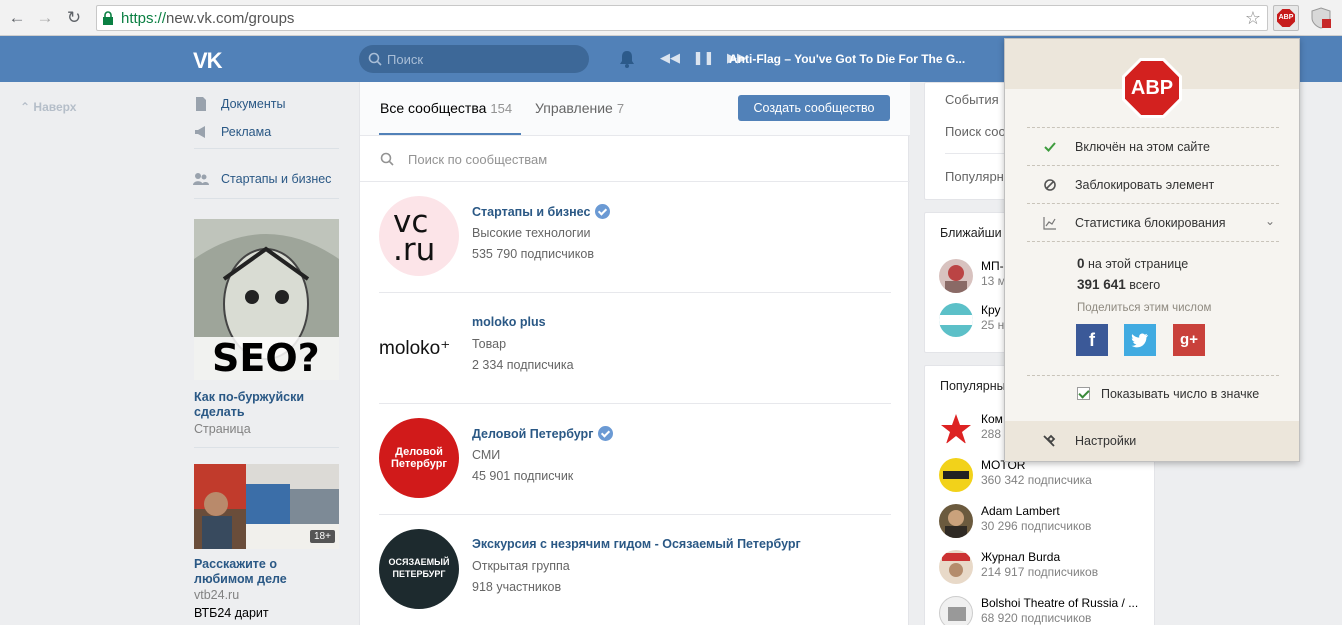  I want to click on avatar-text: moloko⁺, so click(415, 348).